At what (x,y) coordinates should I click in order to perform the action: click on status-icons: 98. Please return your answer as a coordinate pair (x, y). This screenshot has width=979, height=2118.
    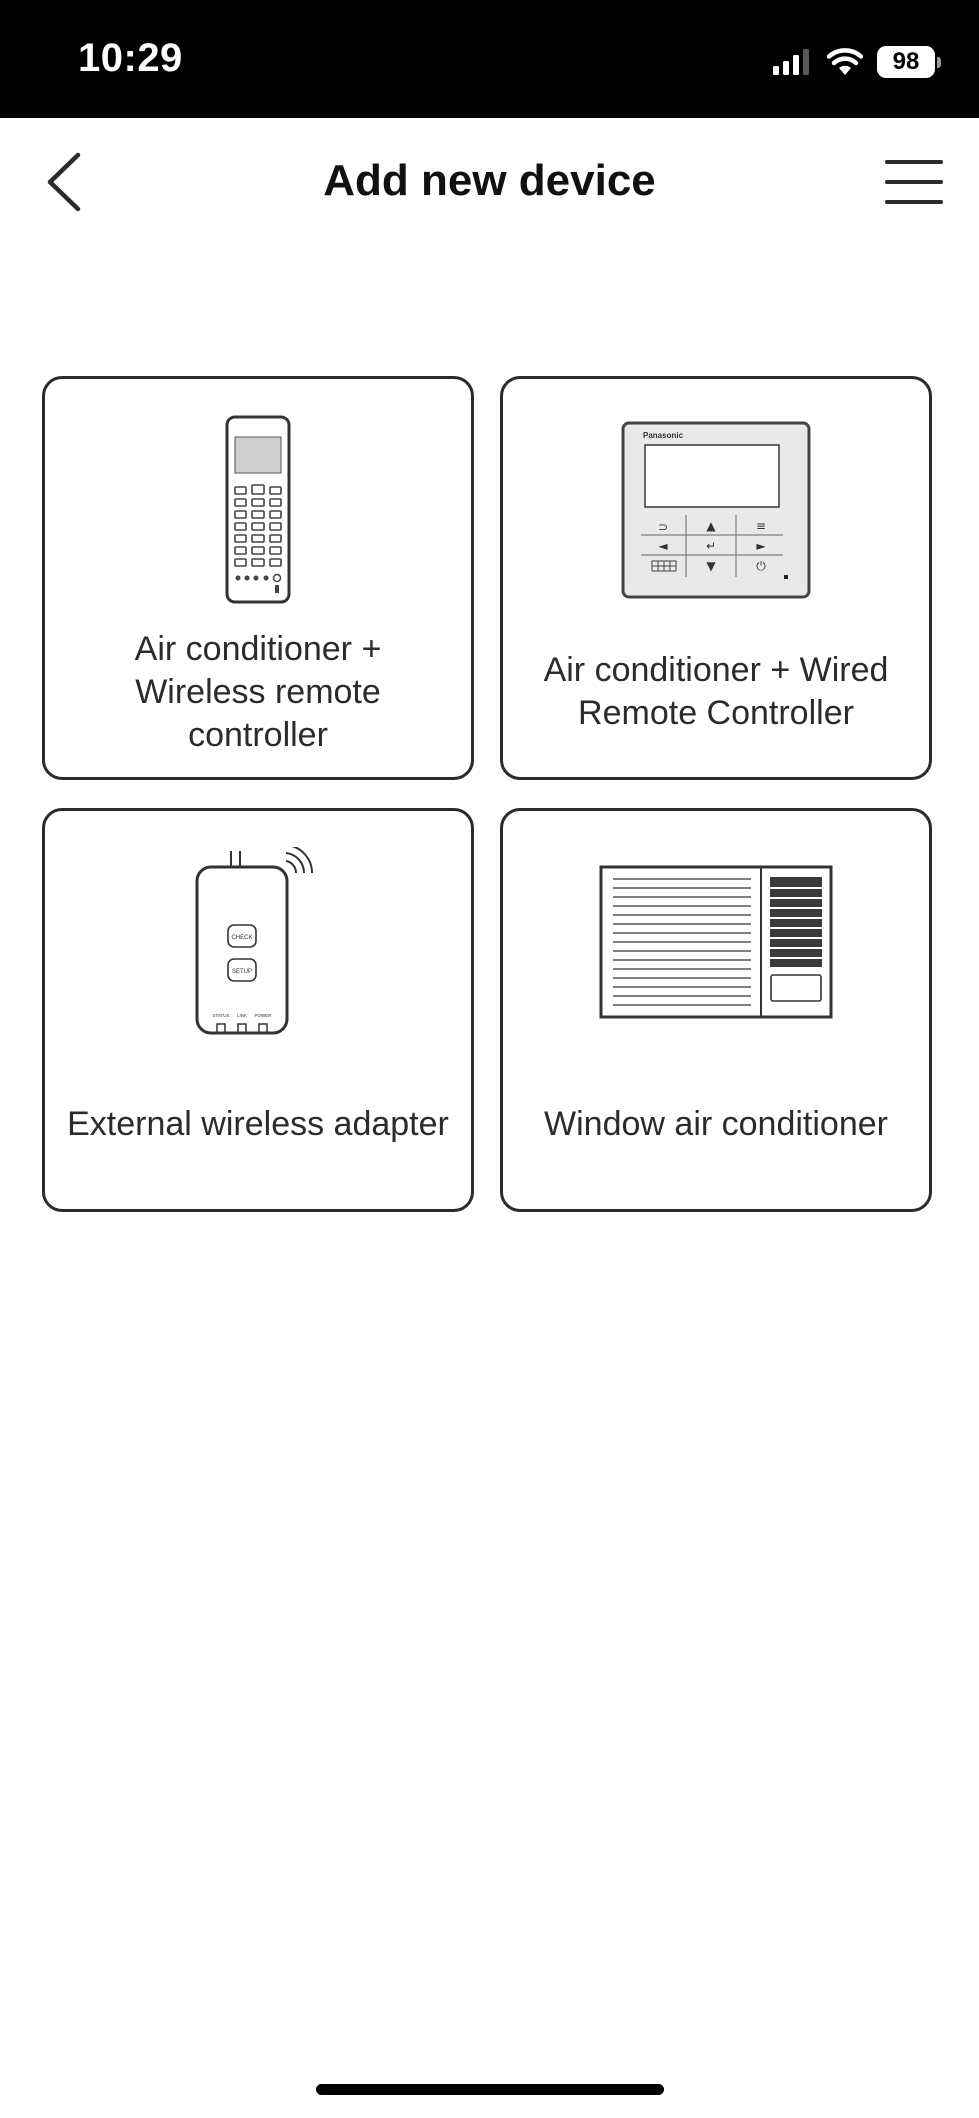
    Looking at the image, I should click on (857, 62).